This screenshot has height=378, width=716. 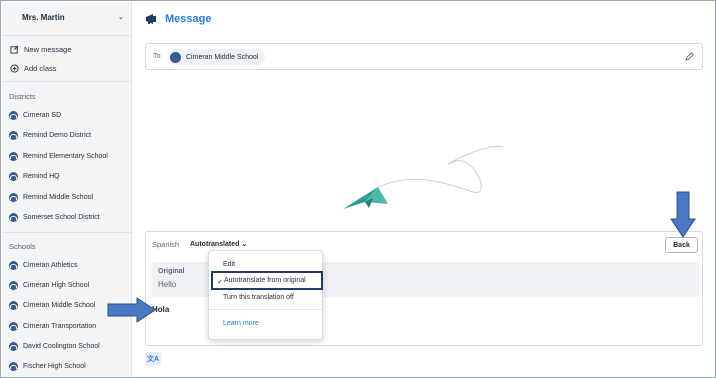 I want to click on compose-icon, so click(x=14, y=49).